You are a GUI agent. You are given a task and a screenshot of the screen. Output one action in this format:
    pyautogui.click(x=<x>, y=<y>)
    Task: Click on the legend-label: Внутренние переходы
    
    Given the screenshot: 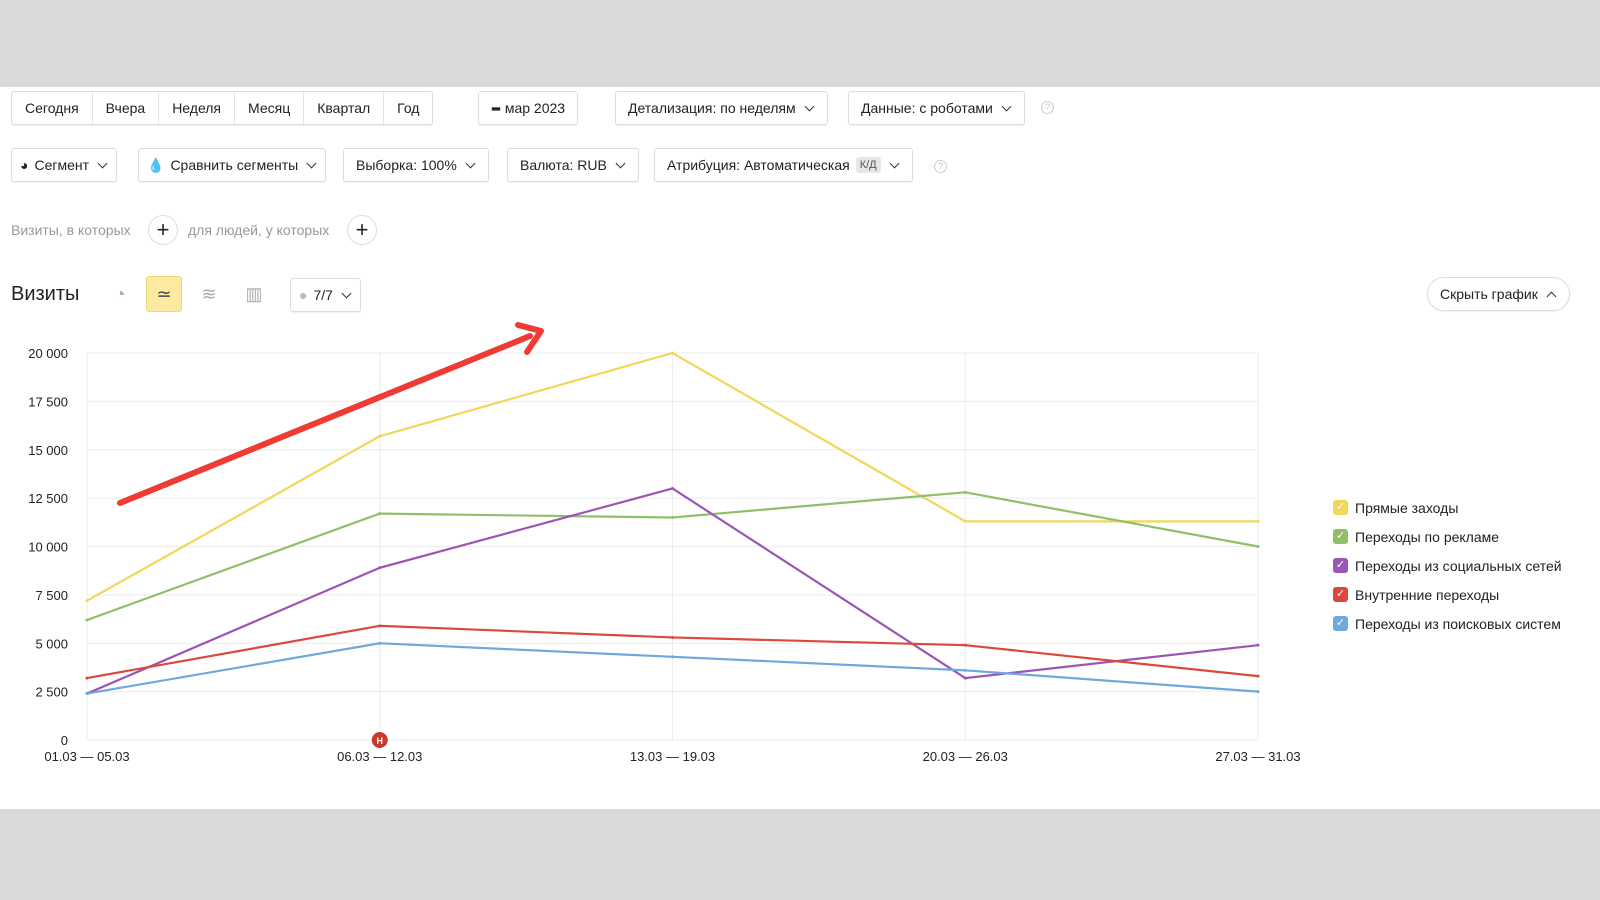 What is the action you would take?
    pyautogui.click(x=1427, y=594)
    